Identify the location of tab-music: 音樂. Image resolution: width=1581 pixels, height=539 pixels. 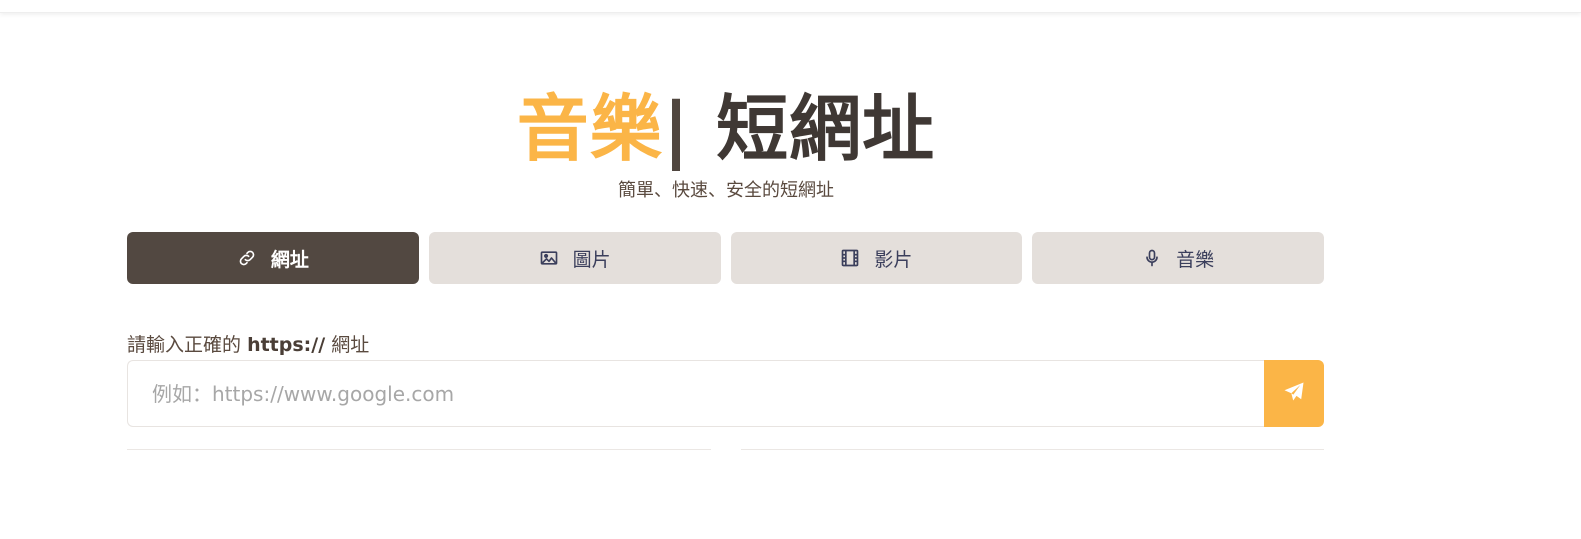
(1178, 258).